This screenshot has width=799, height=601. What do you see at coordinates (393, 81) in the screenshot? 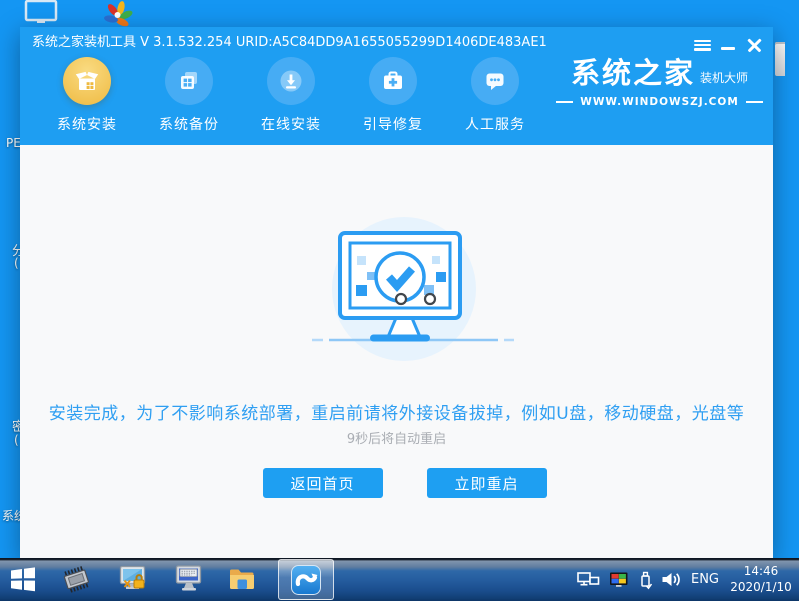
I see `boot-repair-icon` at bounding box center [393, 81].